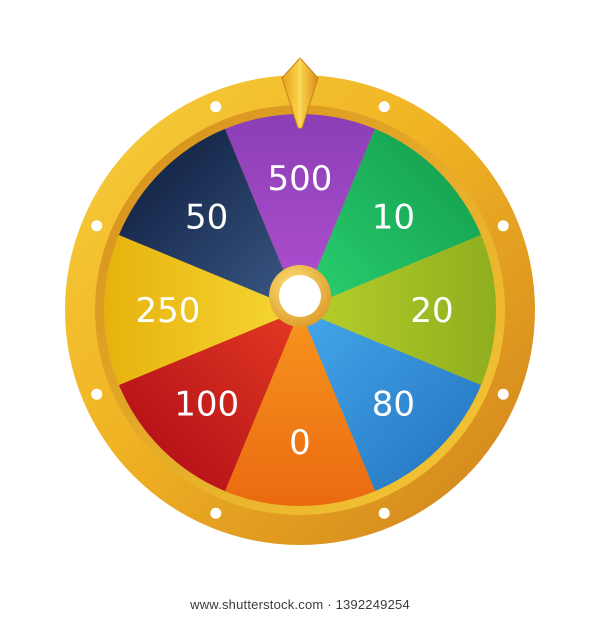 Image resolution: width=600 pixels, height=620 pixels. Describe the element at coordinates (300, 296) in the screenshot. I see `center-hub-cap` at that location.